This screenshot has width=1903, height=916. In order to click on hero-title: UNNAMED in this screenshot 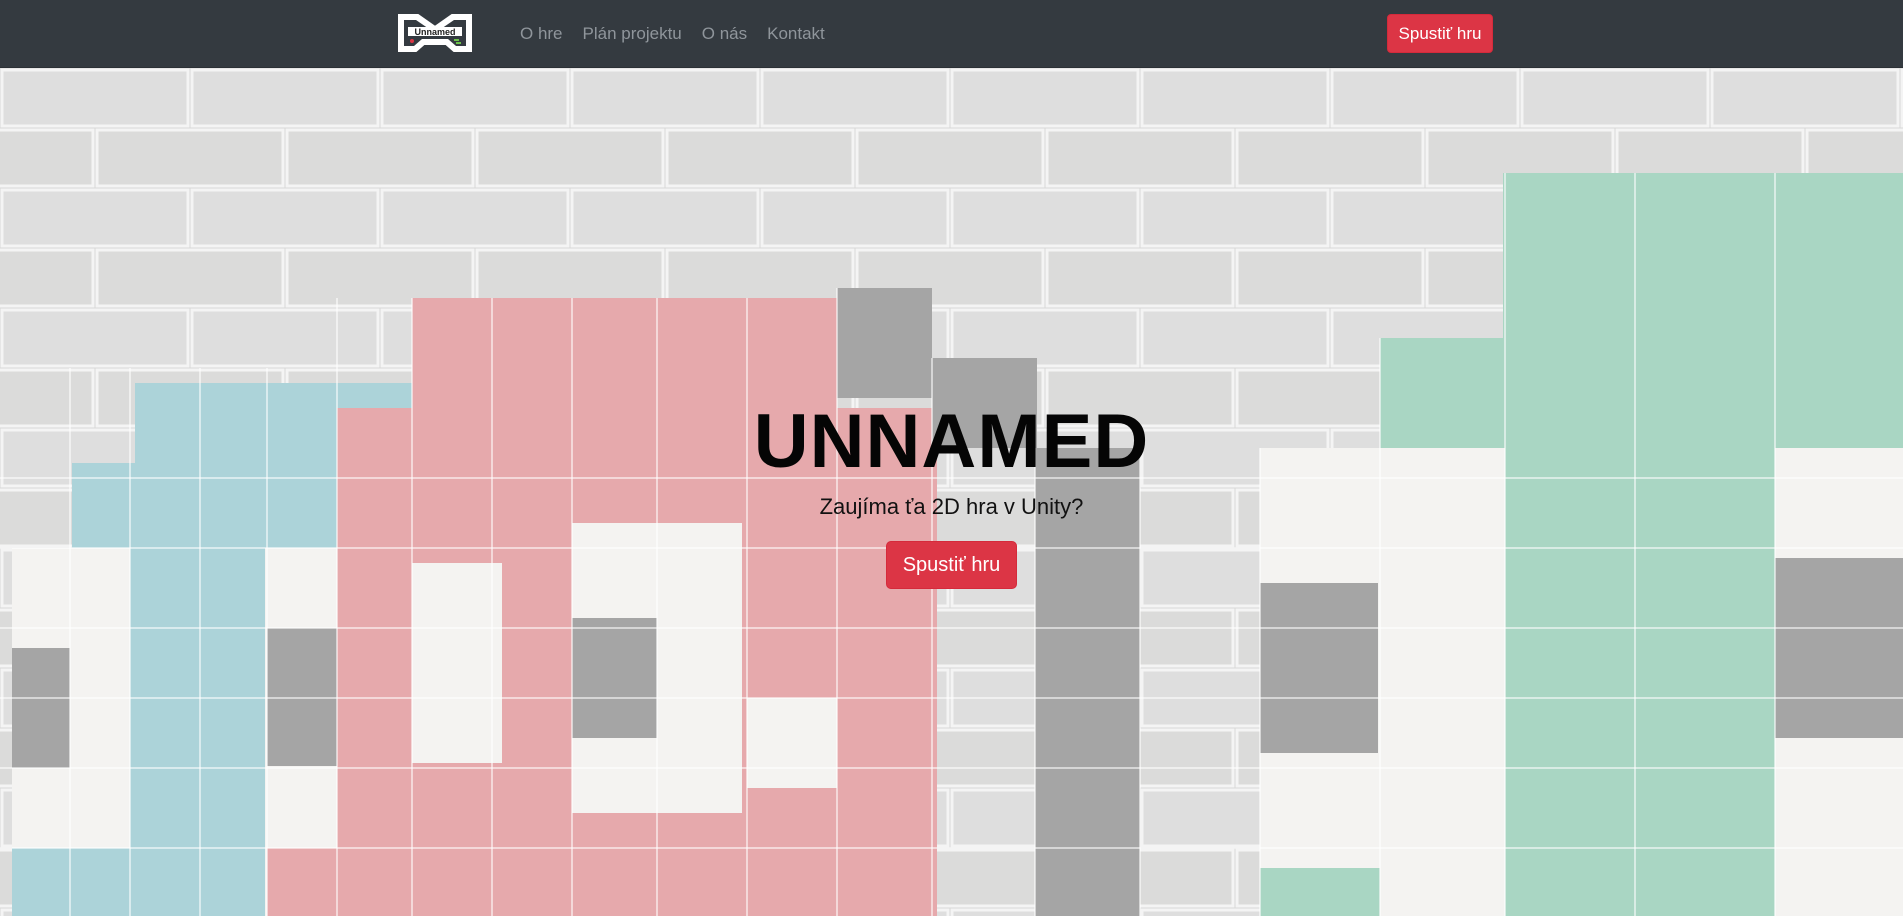, I will do `click(951, 441)`.